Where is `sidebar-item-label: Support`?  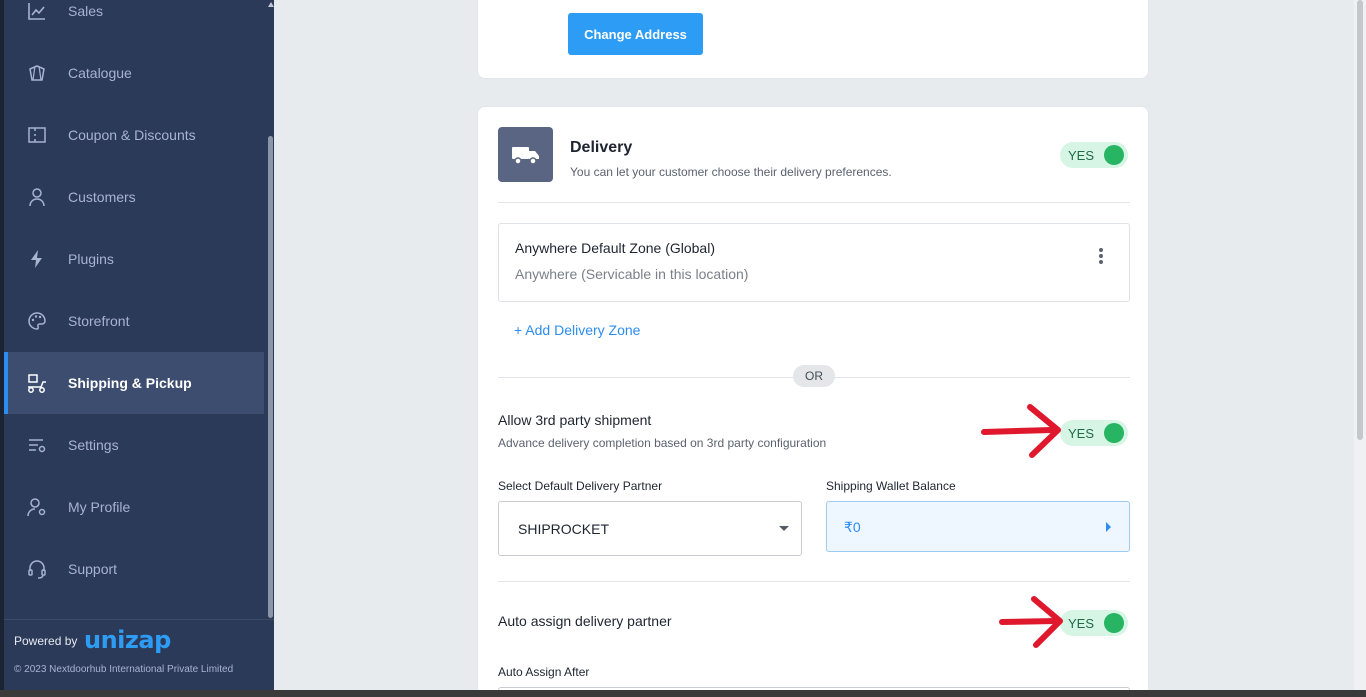
sidebar-item-label: Support is located at coordinates (93, 569).